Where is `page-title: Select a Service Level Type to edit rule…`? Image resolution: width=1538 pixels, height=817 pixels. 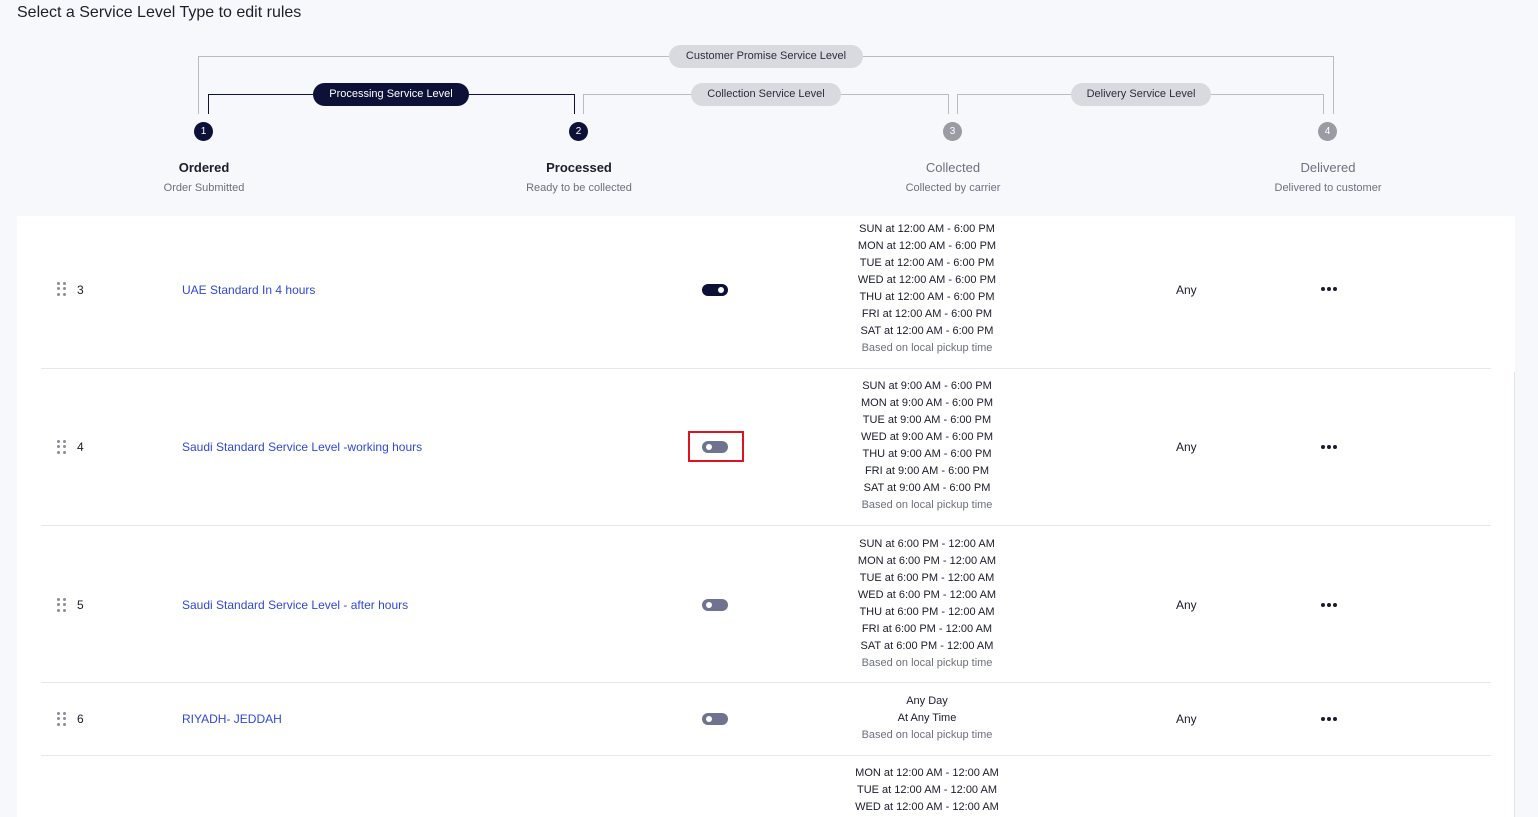
page-title: Select a Service Level Type to edit rule… is located at coordinates (159, 12).